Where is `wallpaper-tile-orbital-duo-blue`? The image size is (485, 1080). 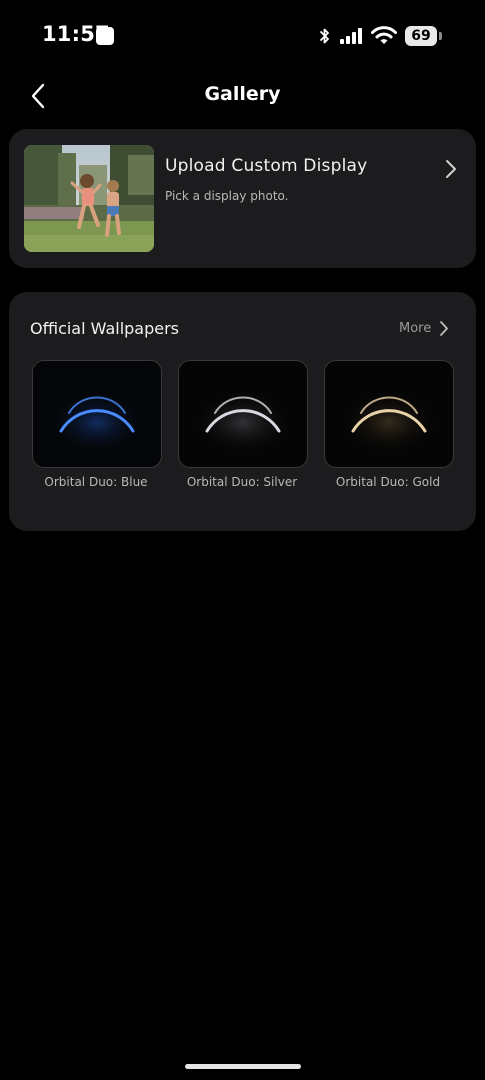
wallpaper-tile-orbital-duo-blue is located at coordinates (97, 414).